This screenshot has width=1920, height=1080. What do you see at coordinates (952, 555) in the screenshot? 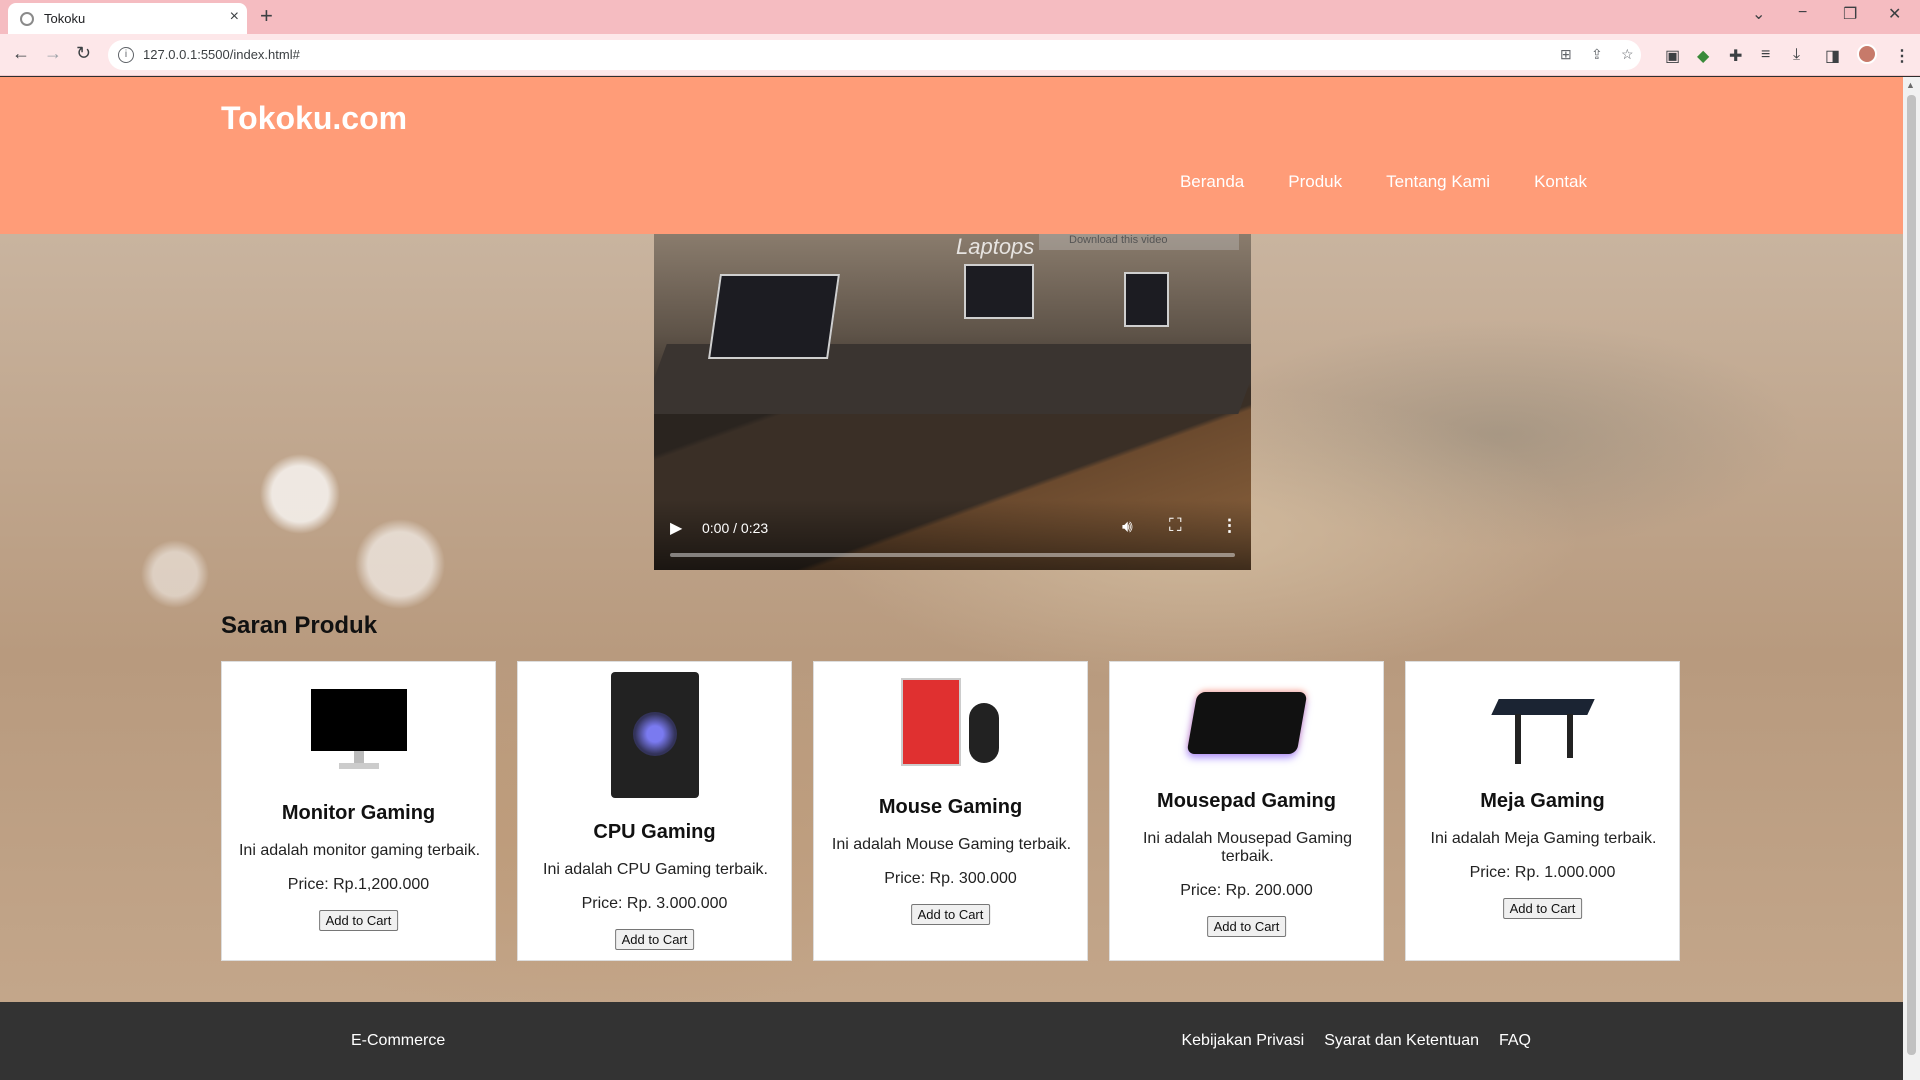
I see `video-progress-bar` at bounding box center [952, 555].